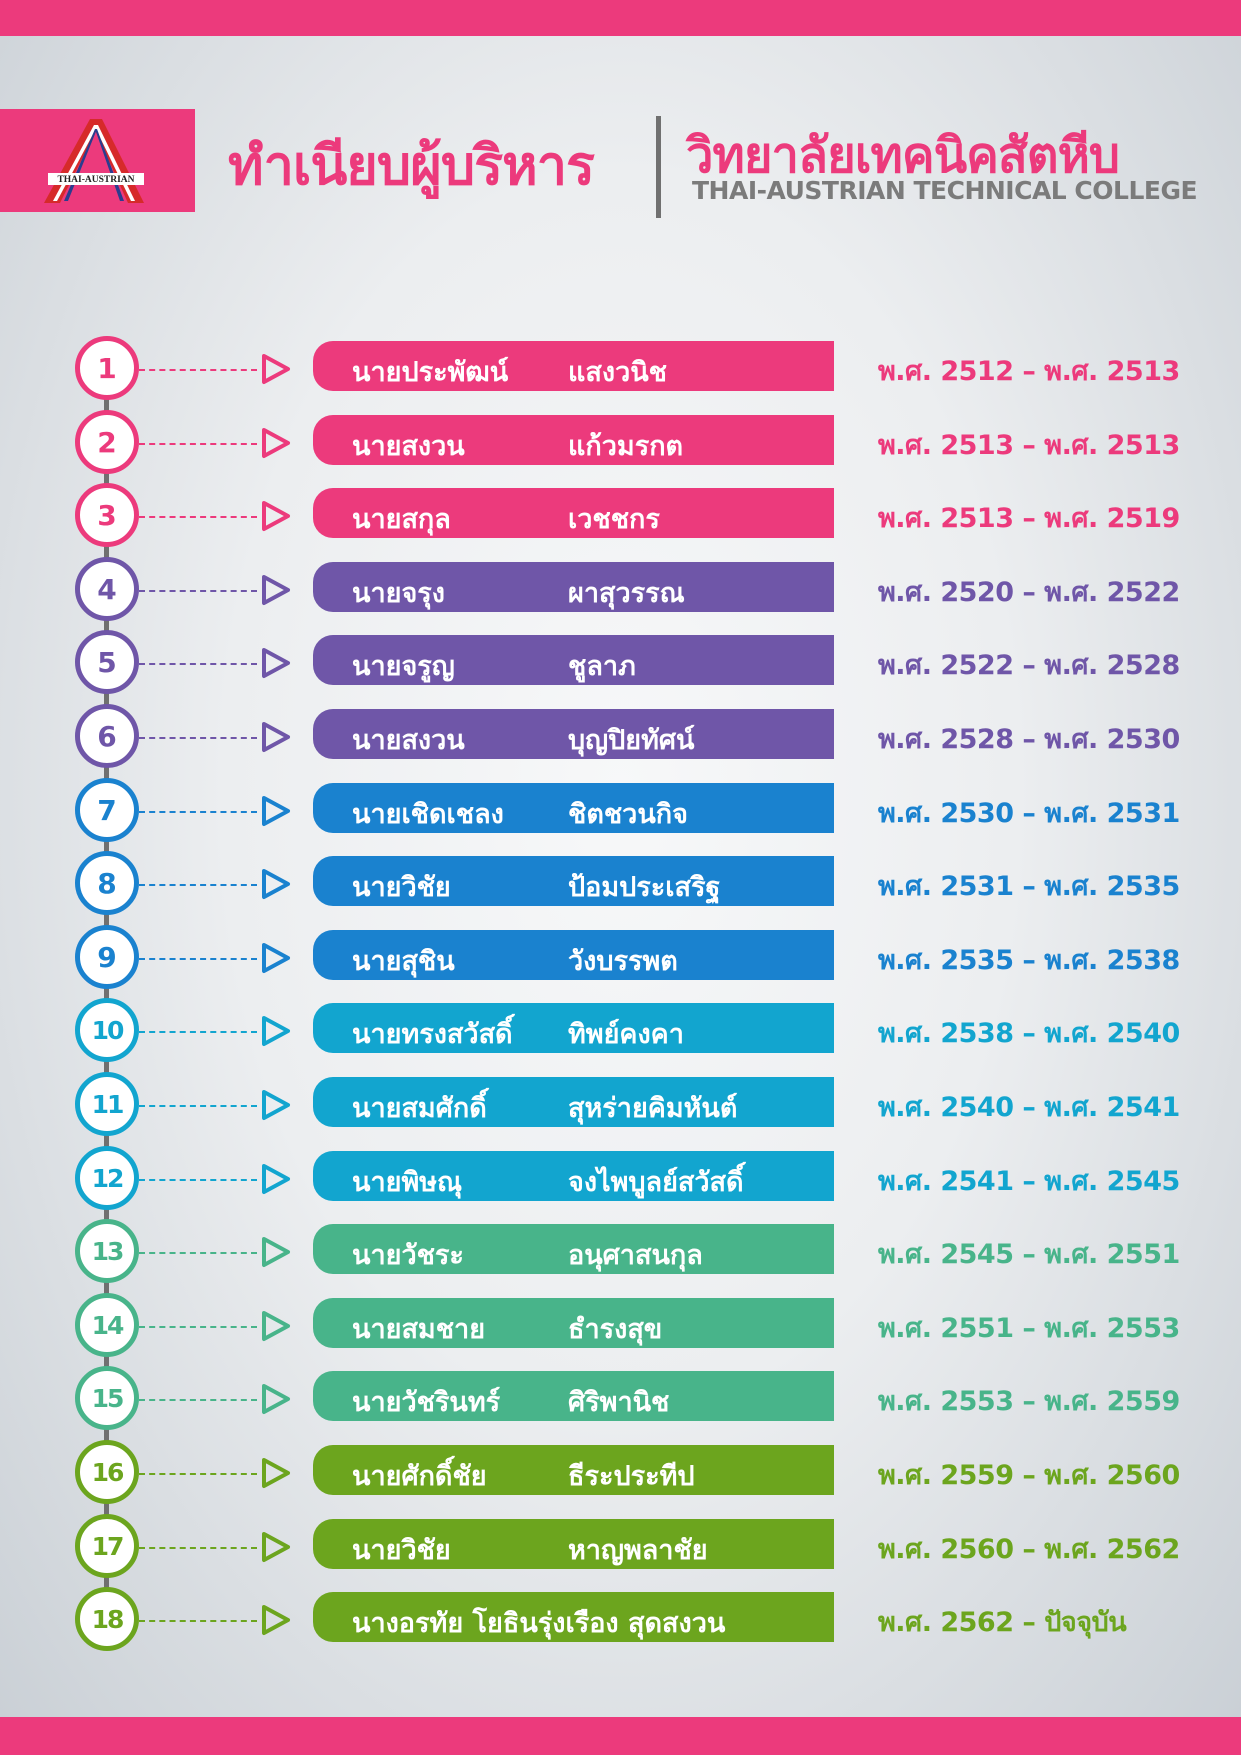  What do you see at coordinates (107, 883) in the screenshot?
I see `order-number-badge: 8` at bounding box center [107, 883].